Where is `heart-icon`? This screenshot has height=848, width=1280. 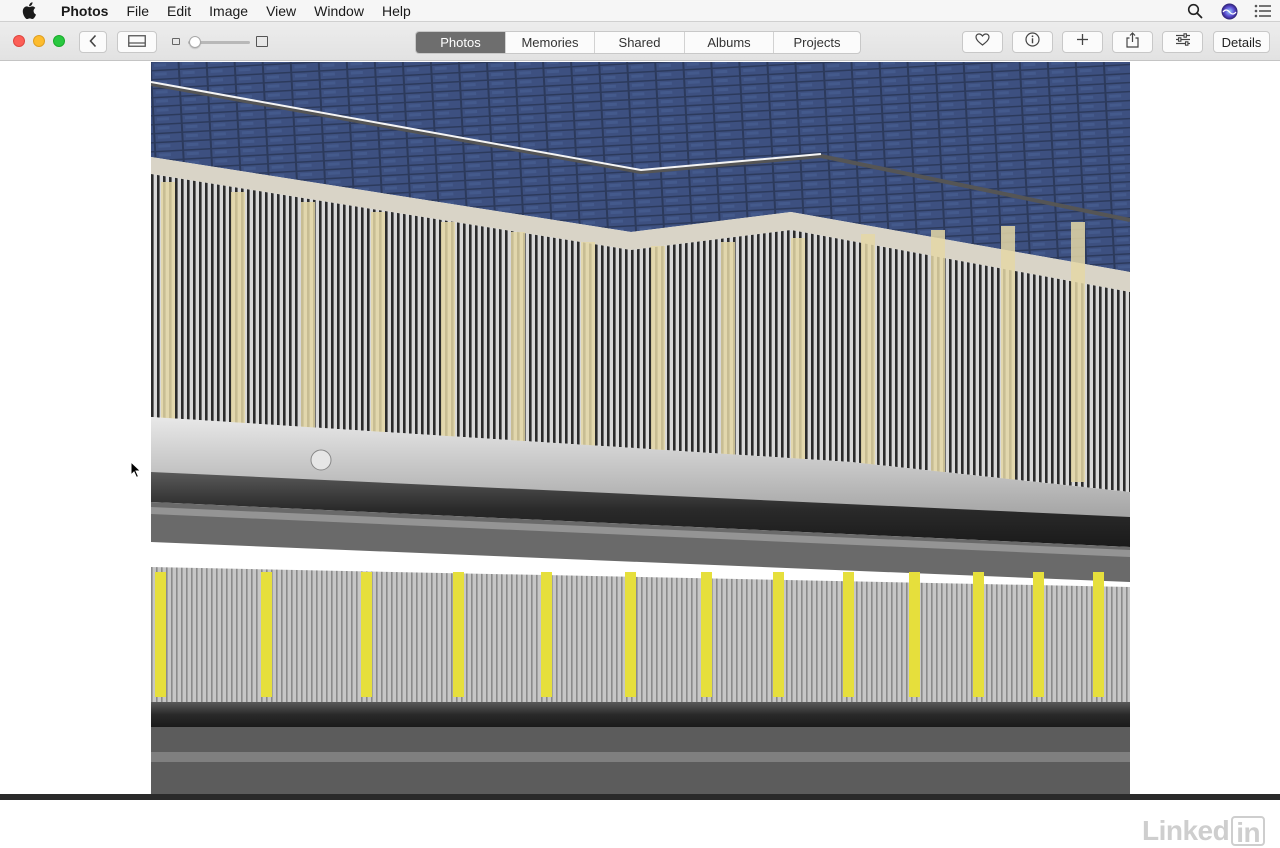
heart-icon is located at coordinates (982, 42).